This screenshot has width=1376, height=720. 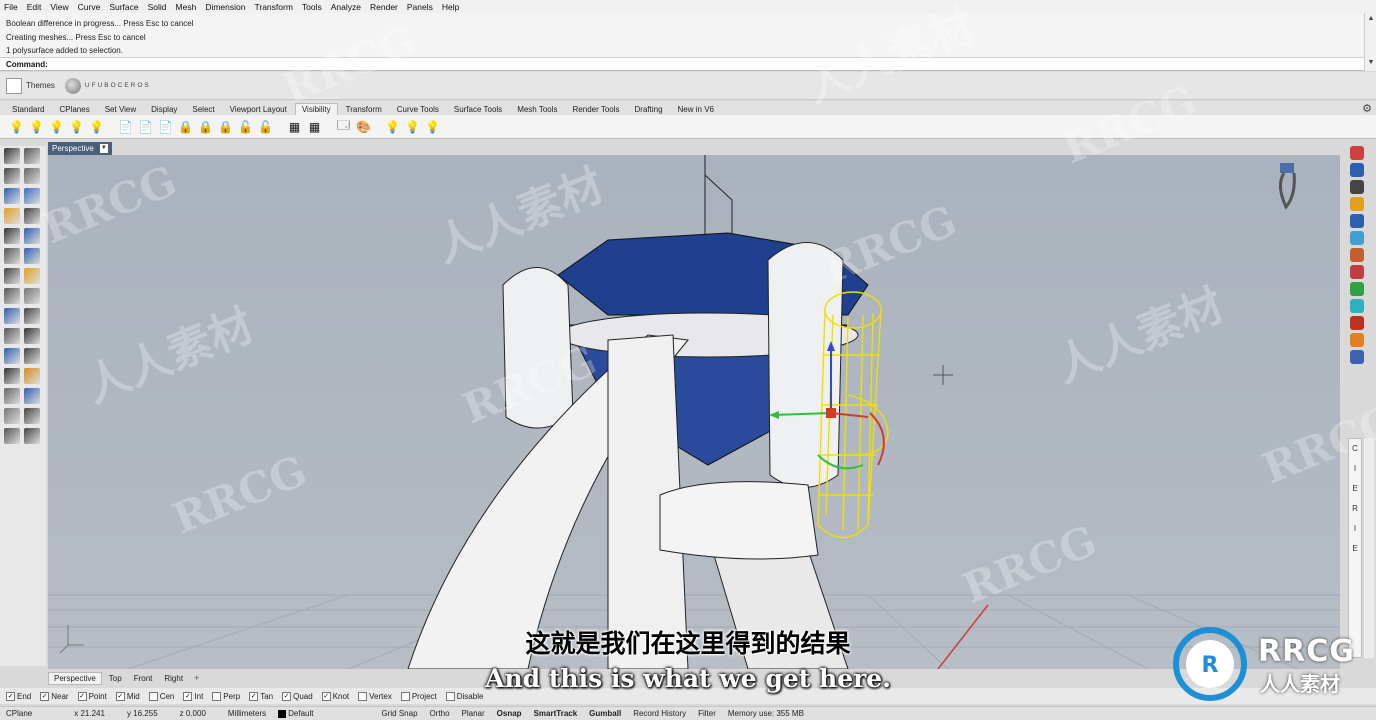 I want to click on select-icon, so click(x=12, y=156).